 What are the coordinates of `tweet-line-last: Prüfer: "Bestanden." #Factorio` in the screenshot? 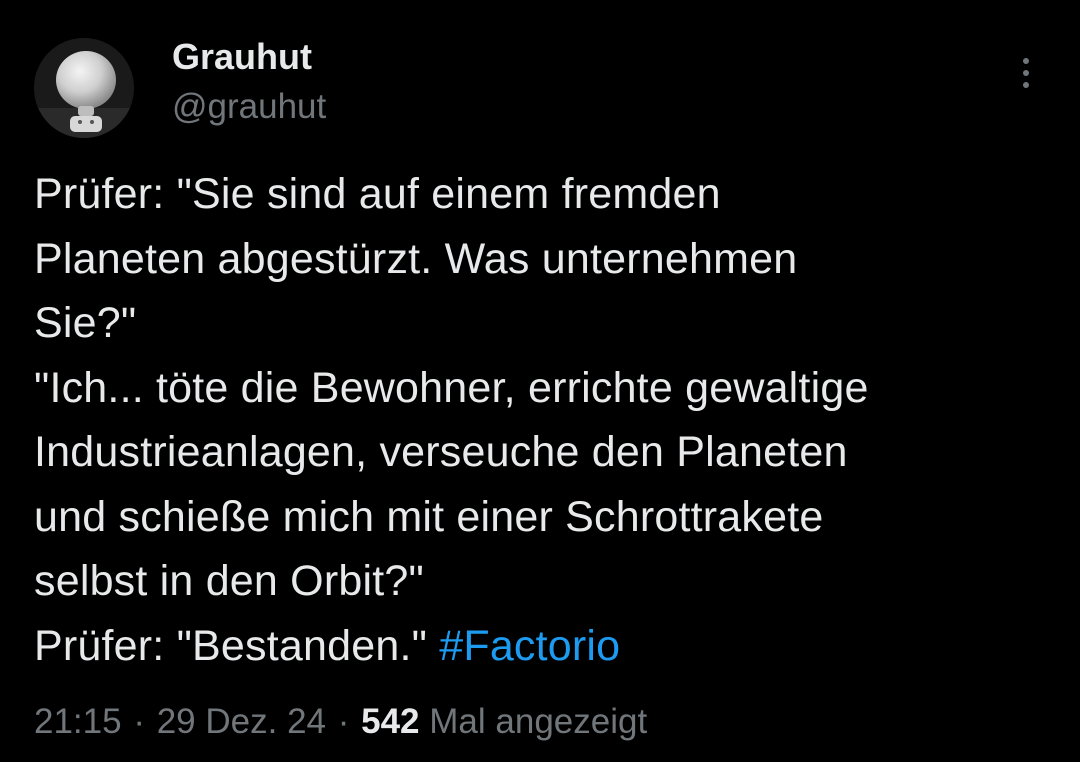 It's located at (539, 646).